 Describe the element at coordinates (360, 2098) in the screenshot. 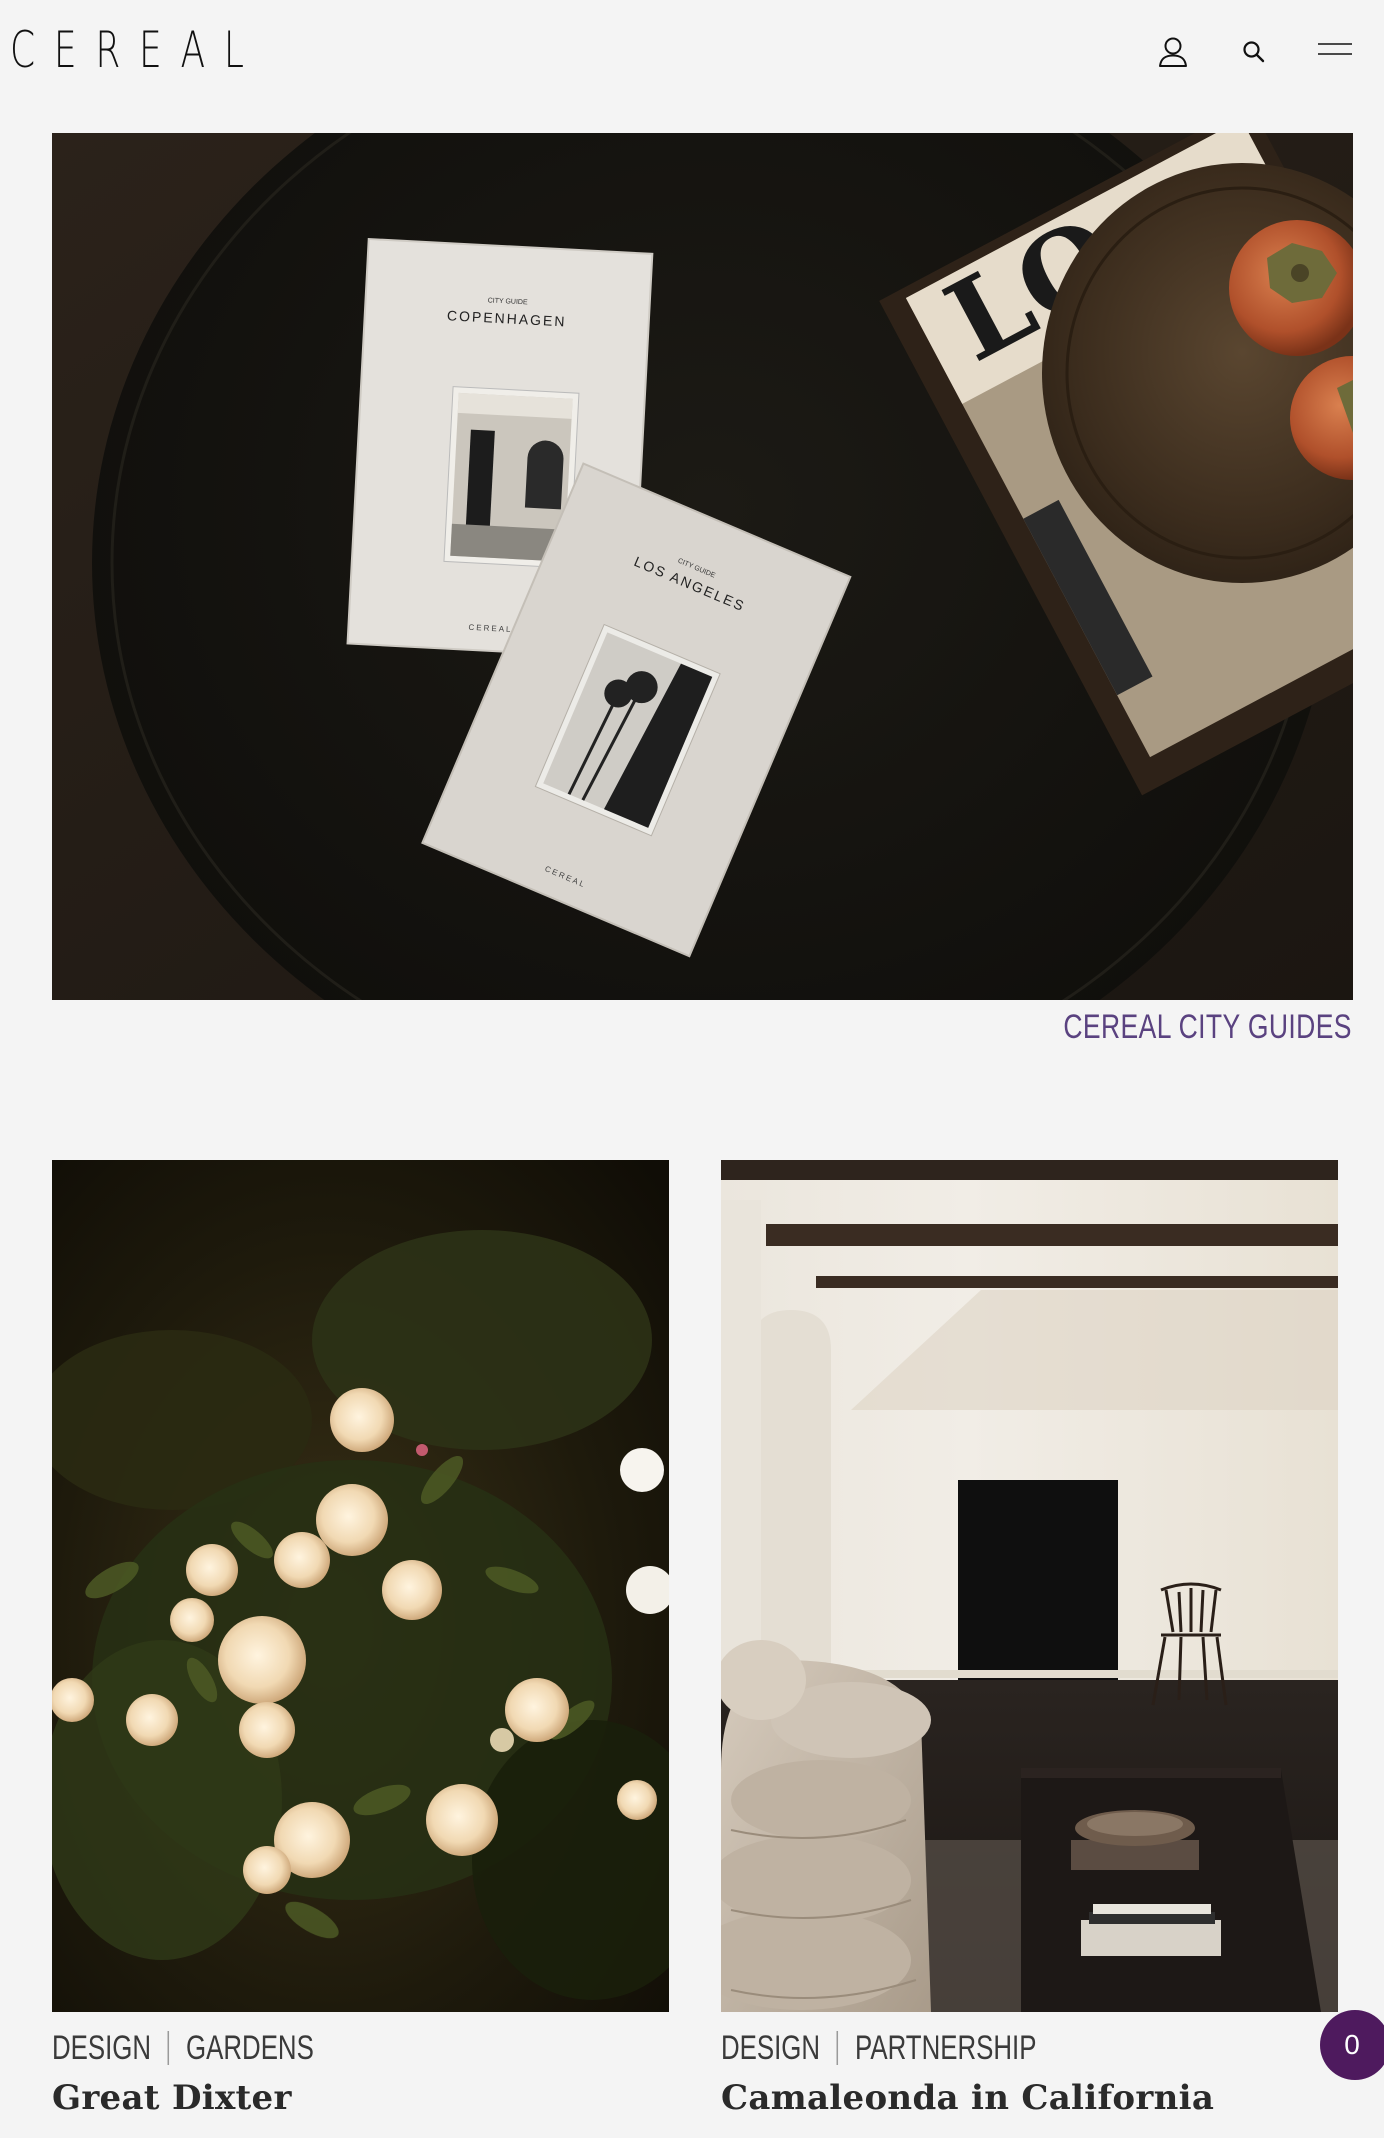

I see `card-title: Great Dixter` at that location.